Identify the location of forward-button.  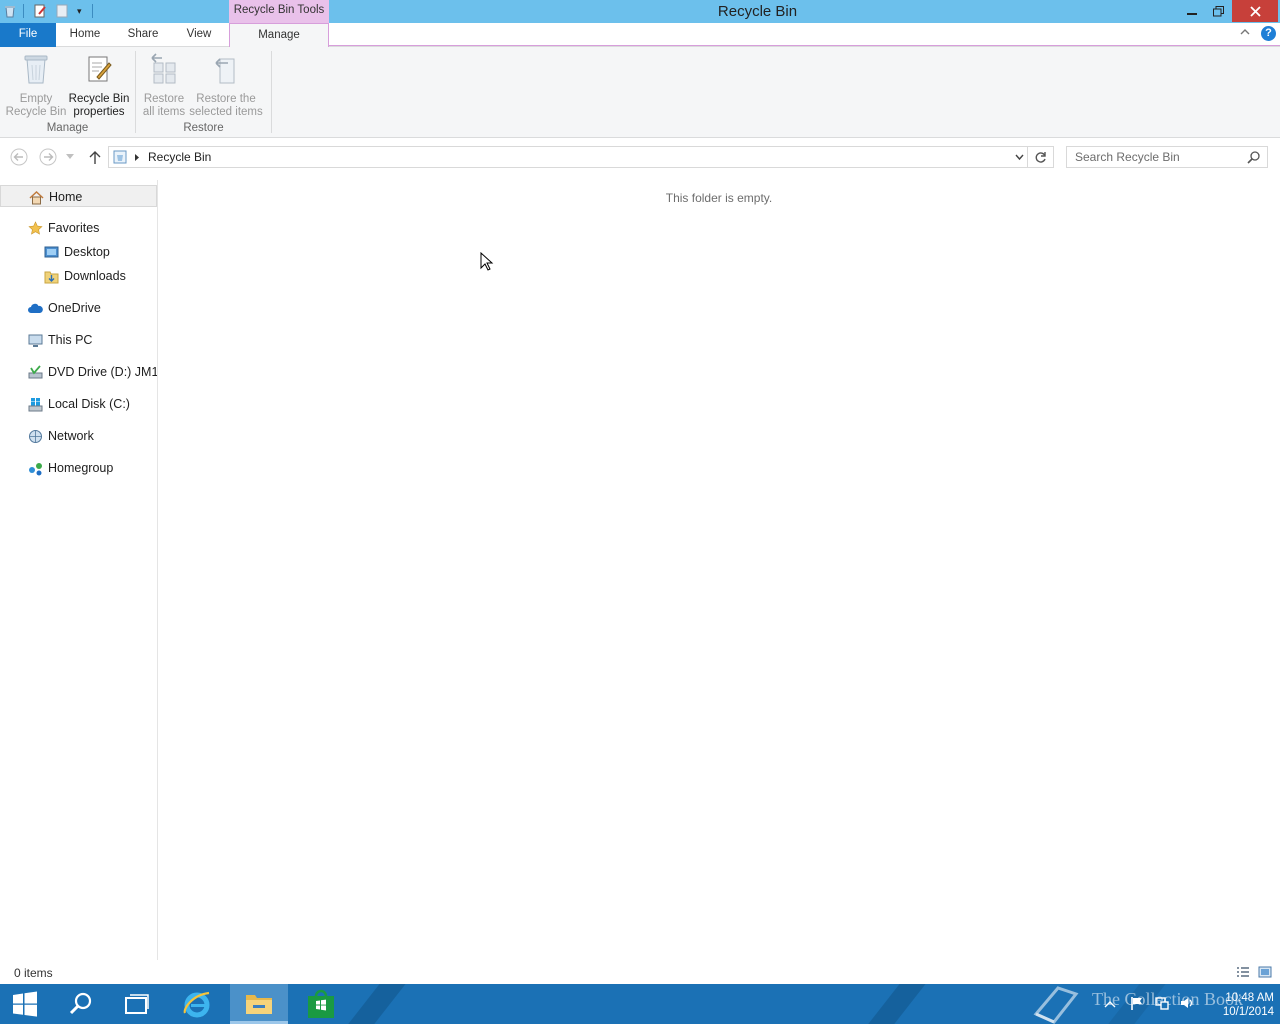
(48, 157).